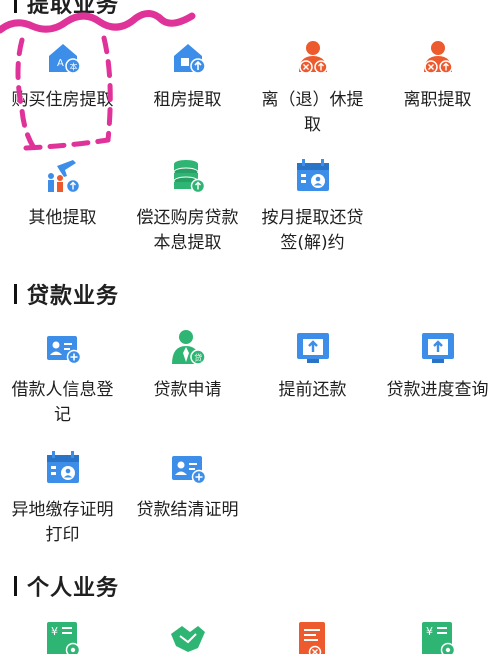 The image size is (500, 654). What do you see at coordinates (187, 230) in the screenshot?
I see `service-label: 偿还购房贷款本息提取` at bounding box center [187, 230].